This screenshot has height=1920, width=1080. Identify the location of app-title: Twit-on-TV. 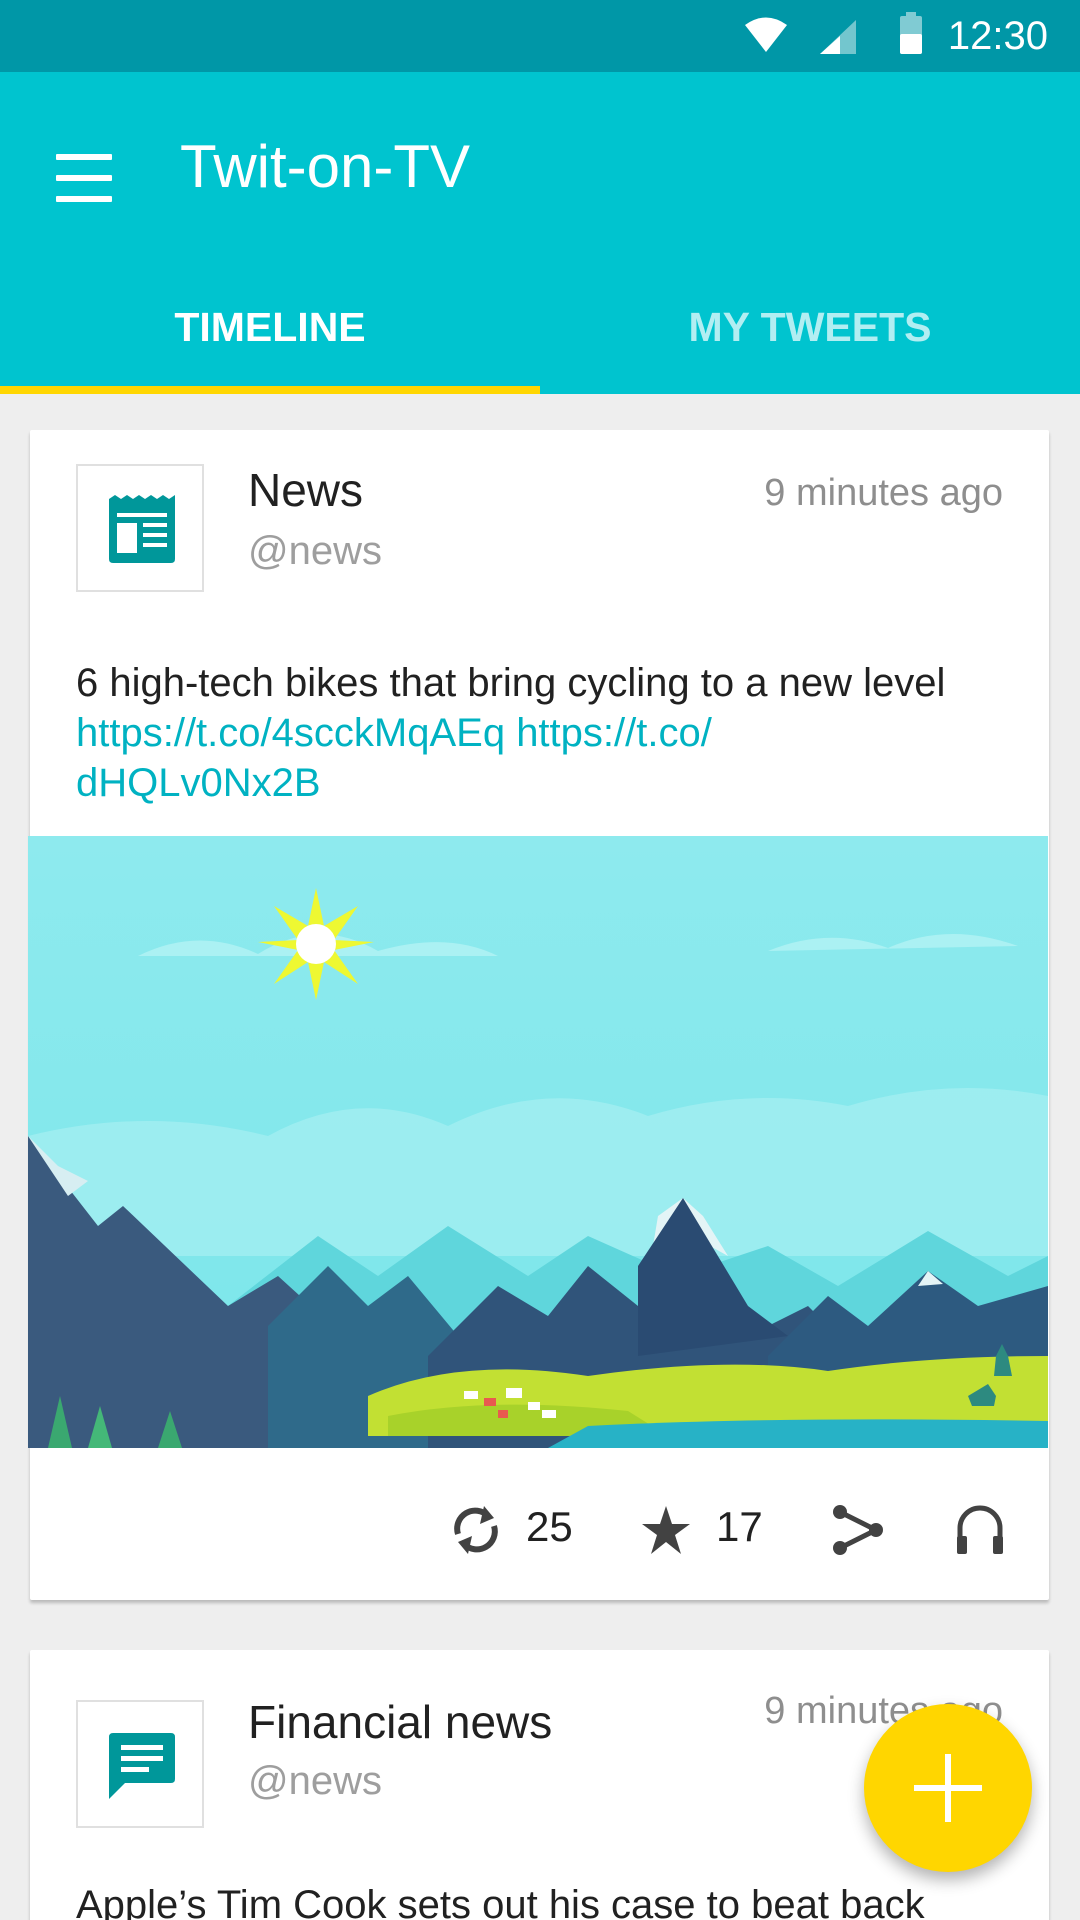
(325, 166).